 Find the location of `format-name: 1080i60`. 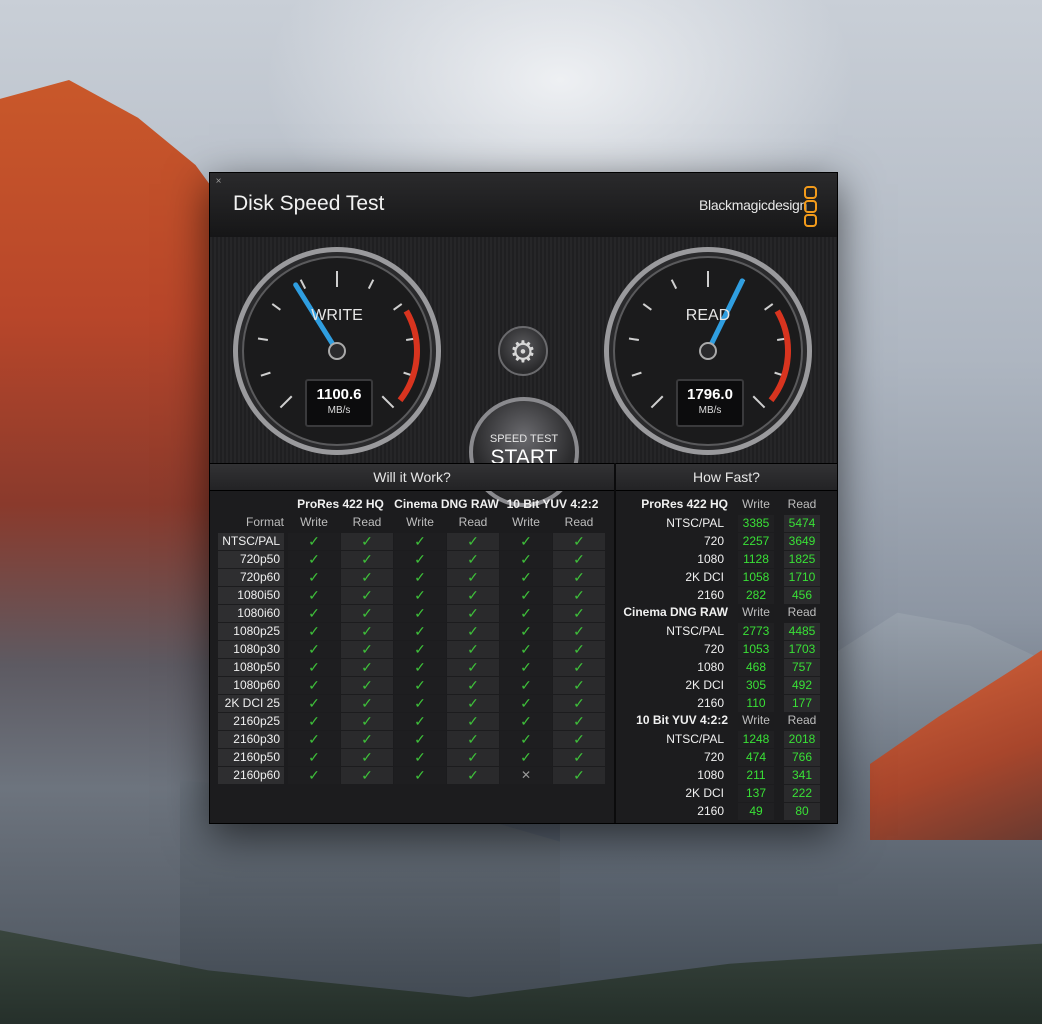

format-name: 1080i60 is located at coordinates (251, 613).